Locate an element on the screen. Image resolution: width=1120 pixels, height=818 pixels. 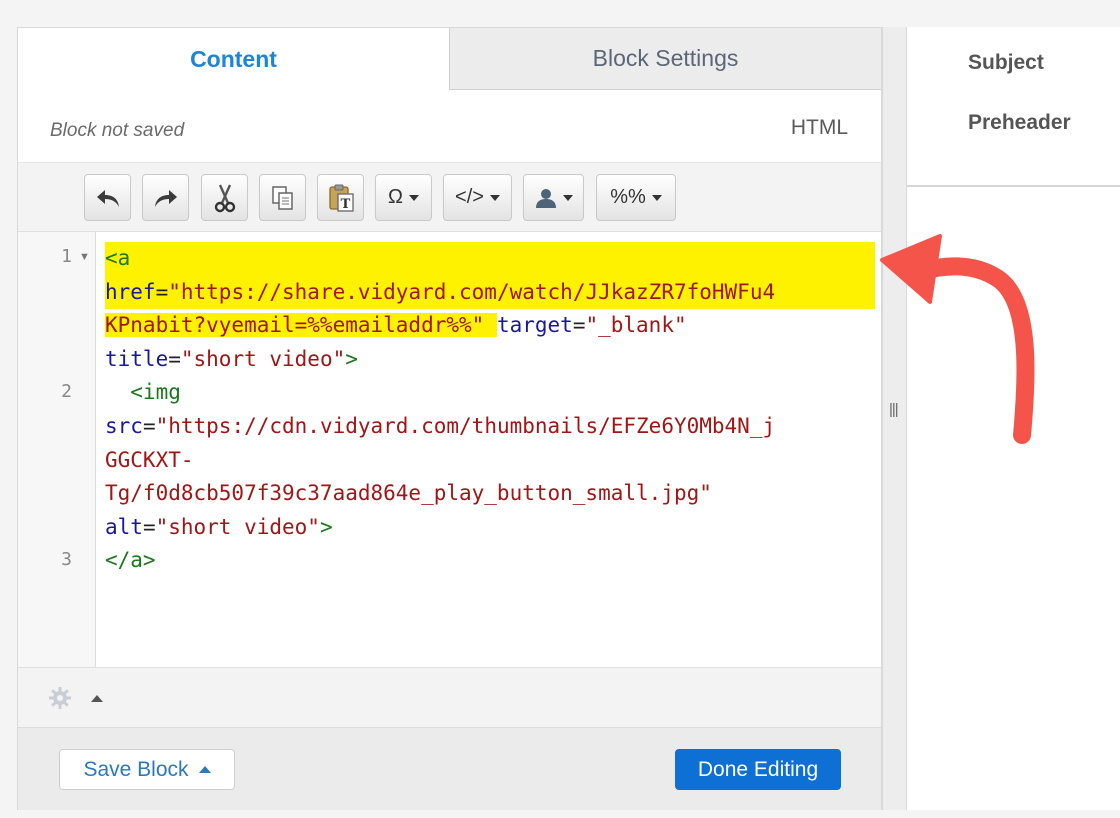
paste-text-icon: T is located at coordinates (341, 198).